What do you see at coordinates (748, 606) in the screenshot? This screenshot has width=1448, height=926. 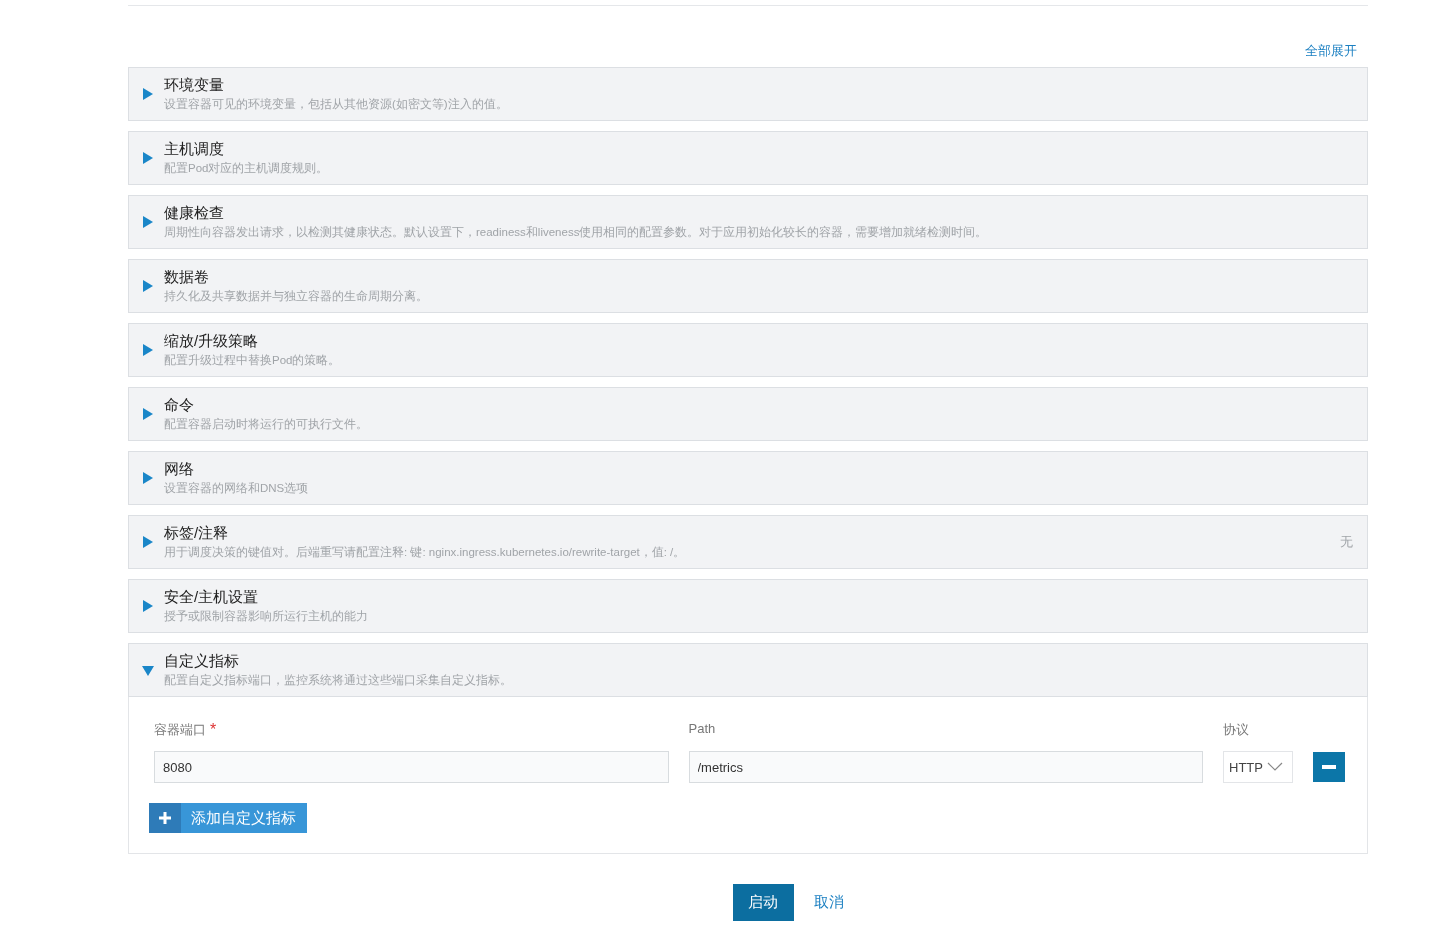 I see `section-header: 安全/主机设置 授予或限制容器影响所运行主机的能力` at bounding box center [748, 606].